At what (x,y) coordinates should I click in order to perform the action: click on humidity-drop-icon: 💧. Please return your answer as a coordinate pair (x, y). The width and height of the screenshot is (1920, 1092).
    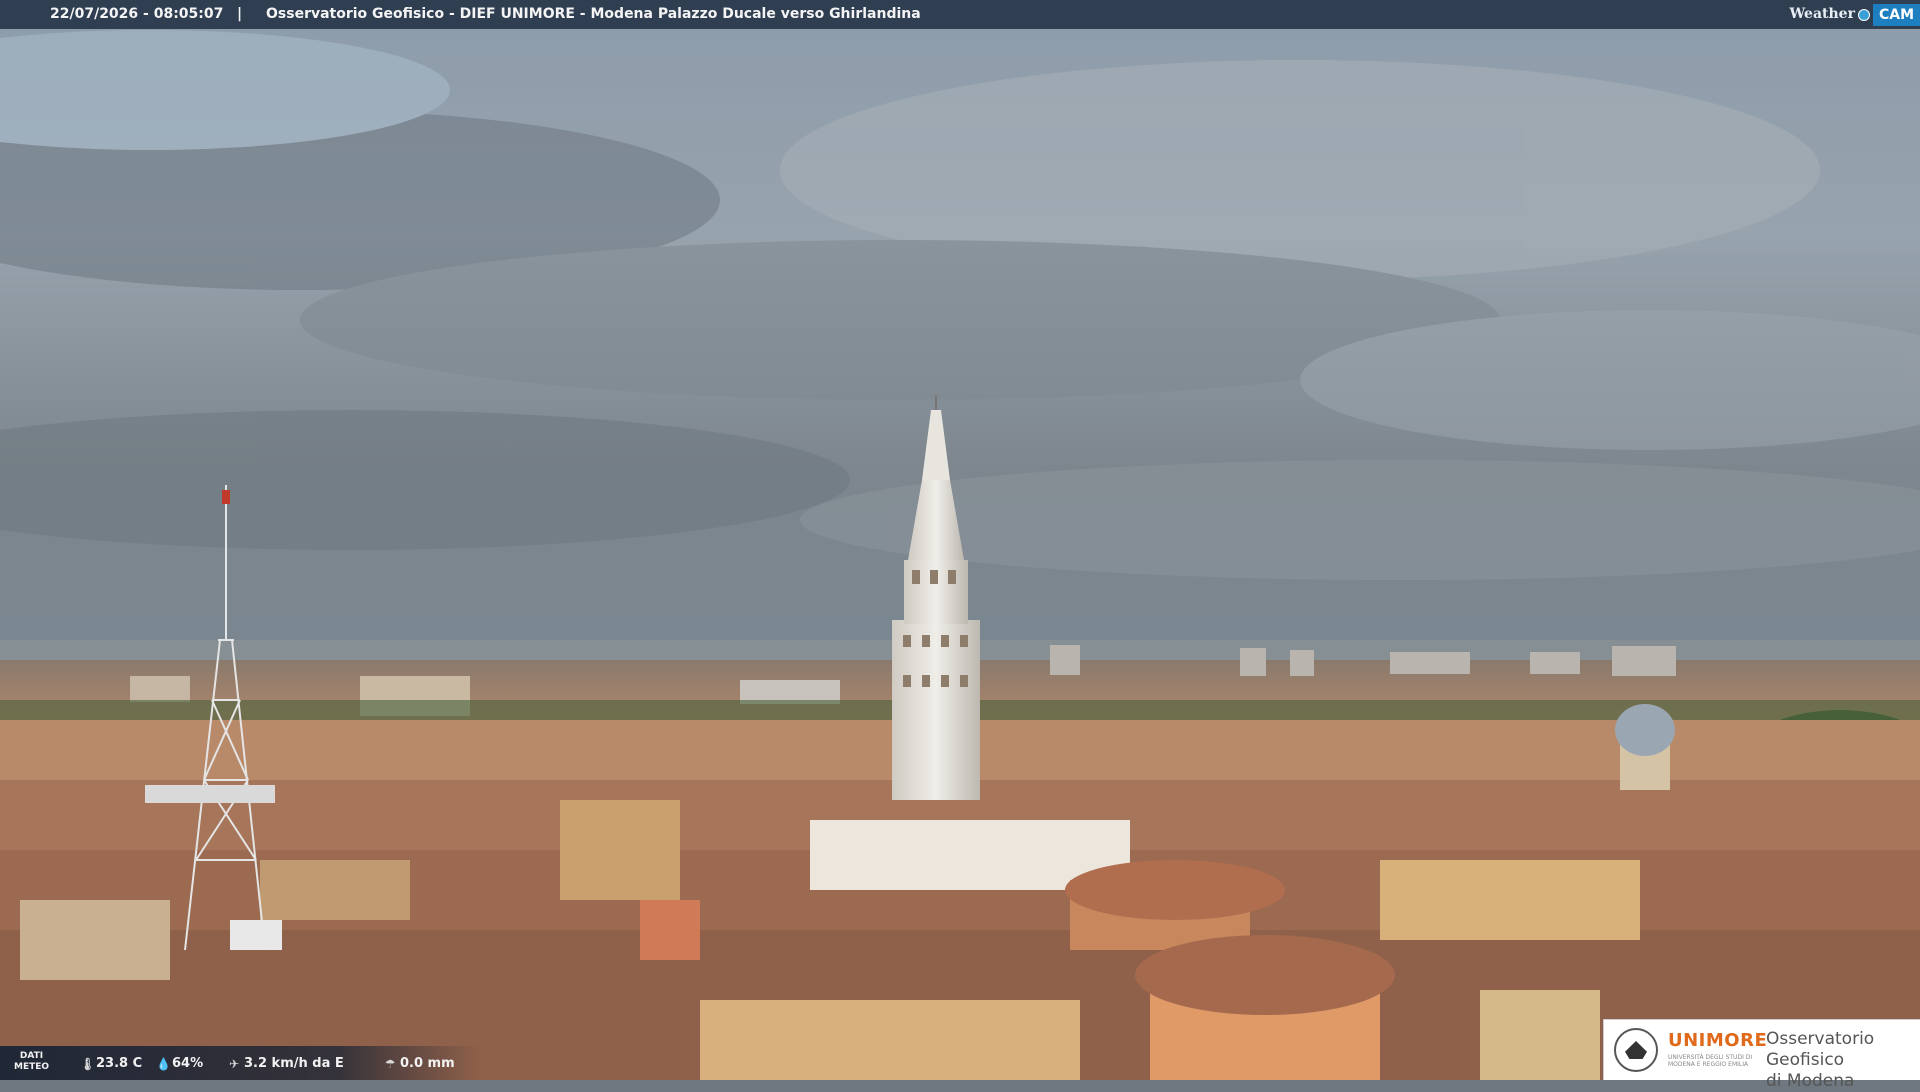
    Looking at the image, I should click on (163, 1063).